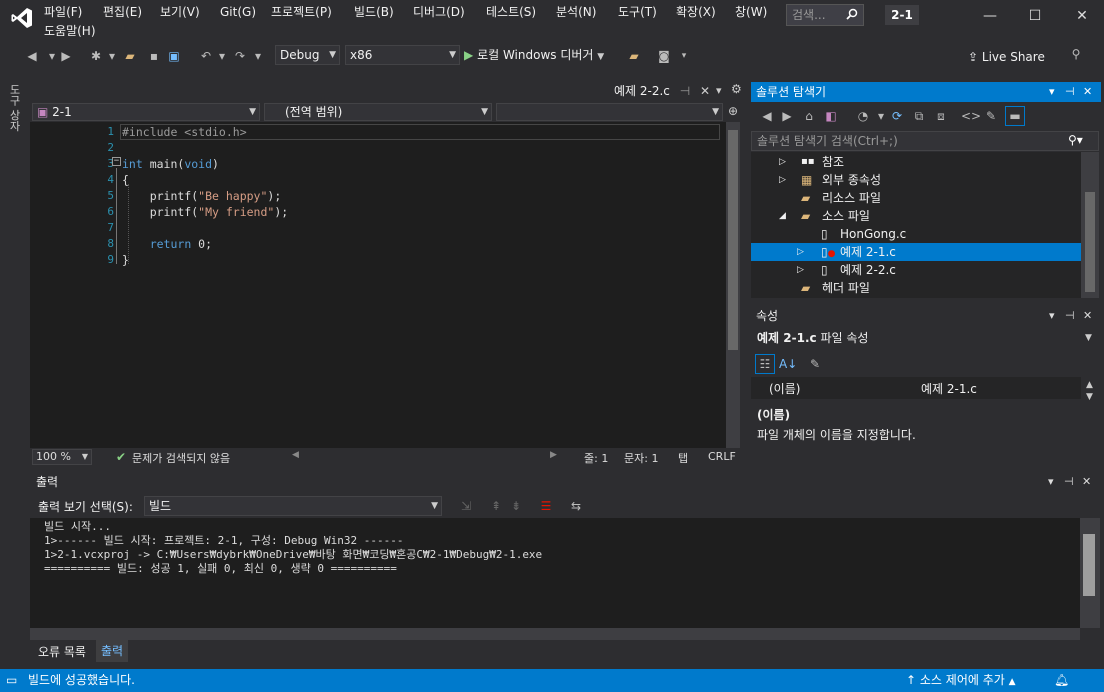  Describe the element at coordinates (534, 55) in the screenshot. I see `start-debugging-button: ▶ 로컬 Windows 디버거 ▼` at that location.